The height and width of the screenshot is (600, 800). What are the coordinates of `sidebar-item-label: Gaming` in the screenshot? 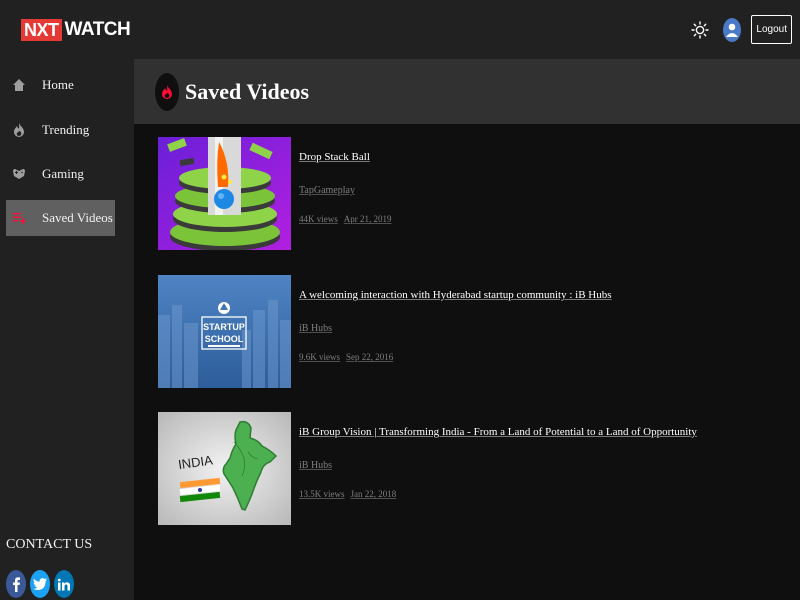 It's located at (63, 173).